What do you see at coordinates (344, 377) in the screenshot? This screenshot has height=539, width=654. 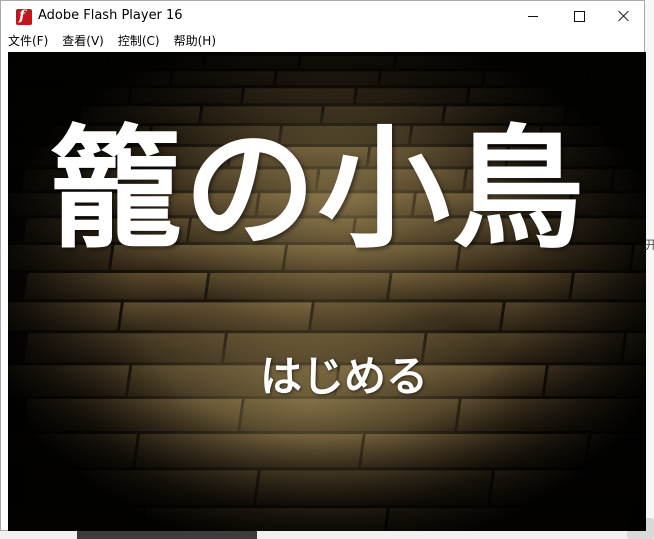 I see `start-button: はじめる` at bounding box center [344, 377].